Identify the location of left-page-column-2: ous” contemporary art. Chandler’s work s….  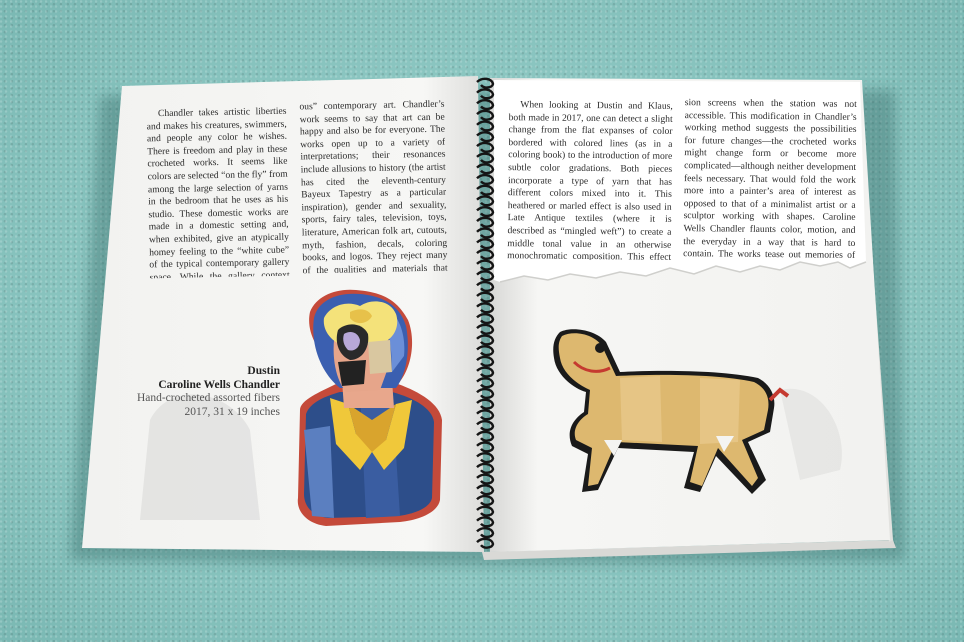
(373, 186).